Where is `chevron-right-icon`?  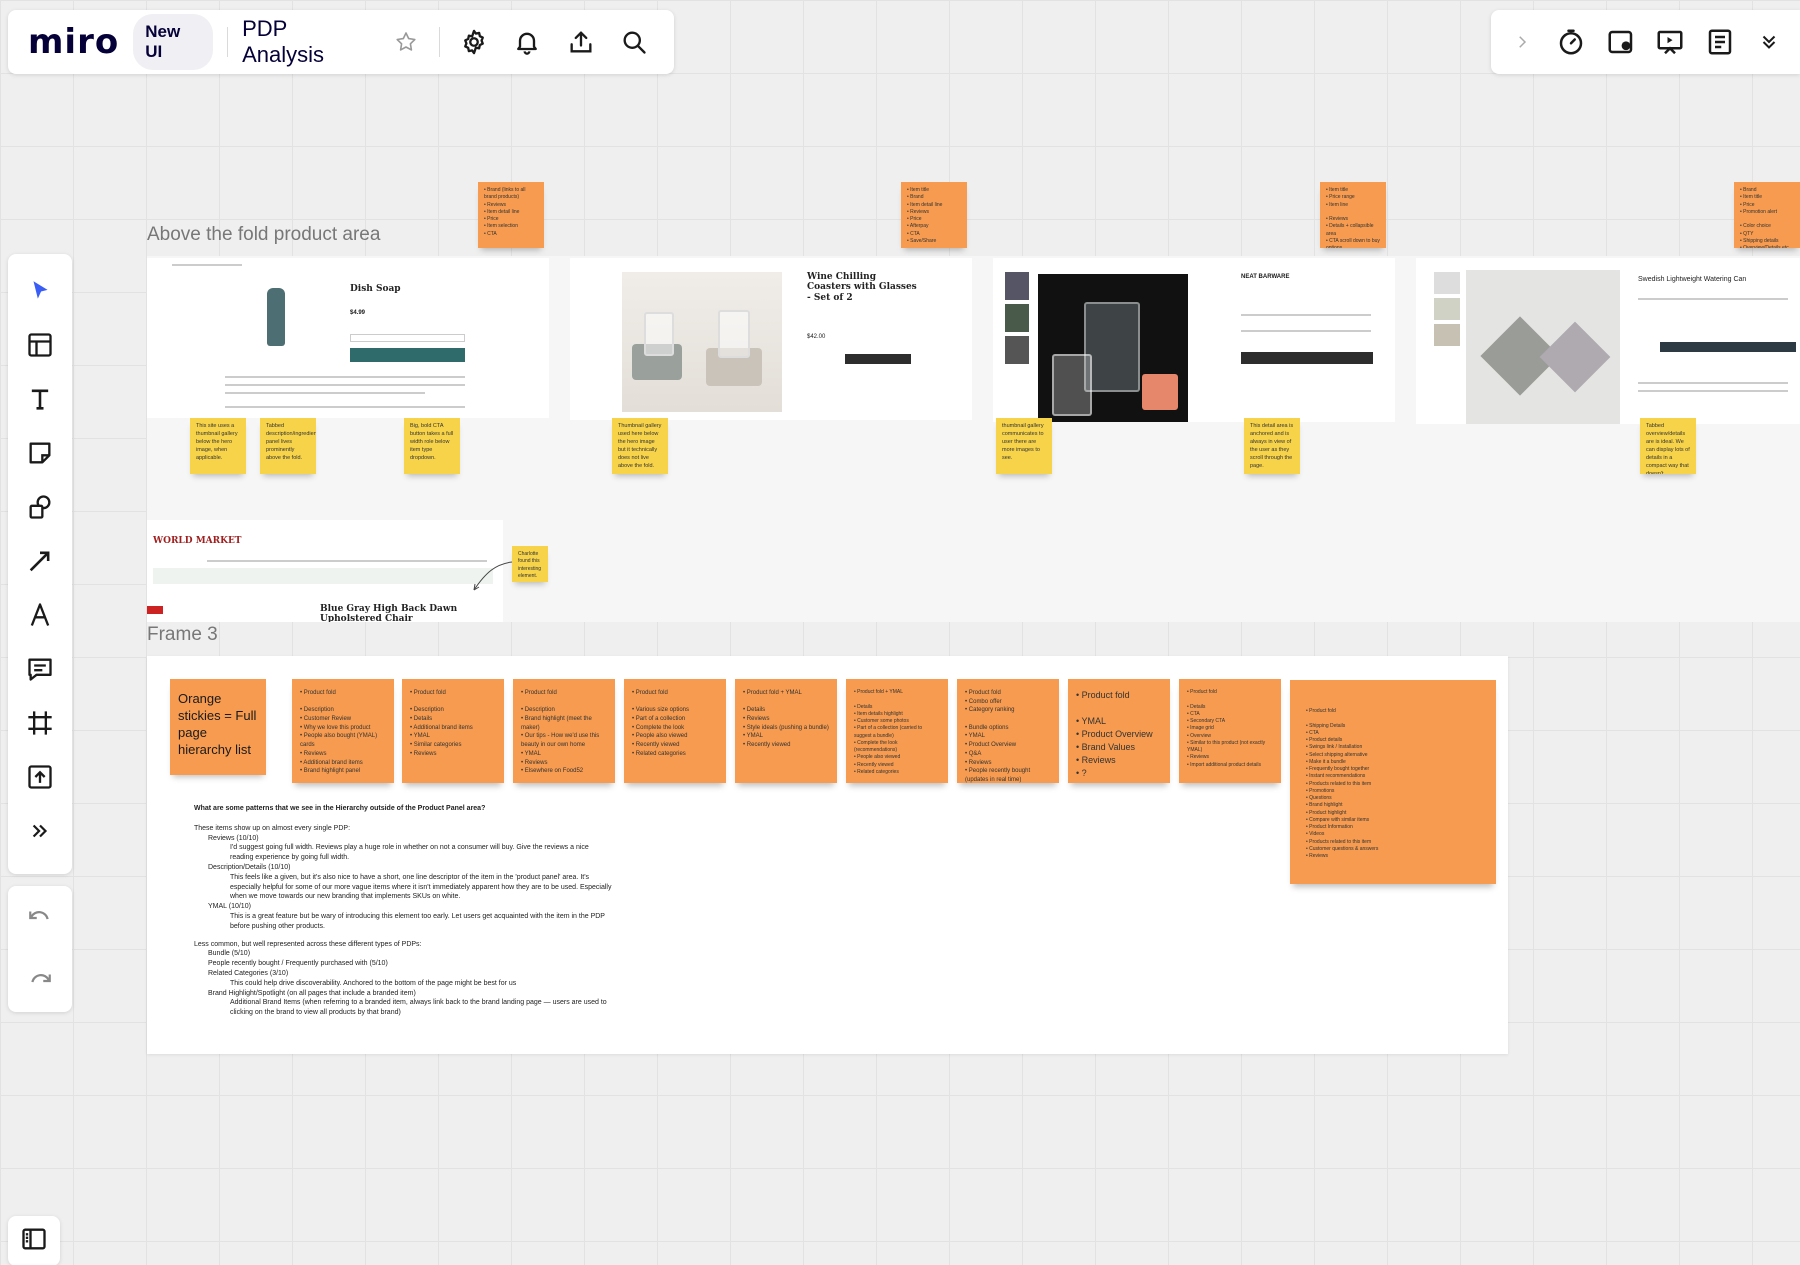 chevron-right-icon is located at coordinates (1522, 42).